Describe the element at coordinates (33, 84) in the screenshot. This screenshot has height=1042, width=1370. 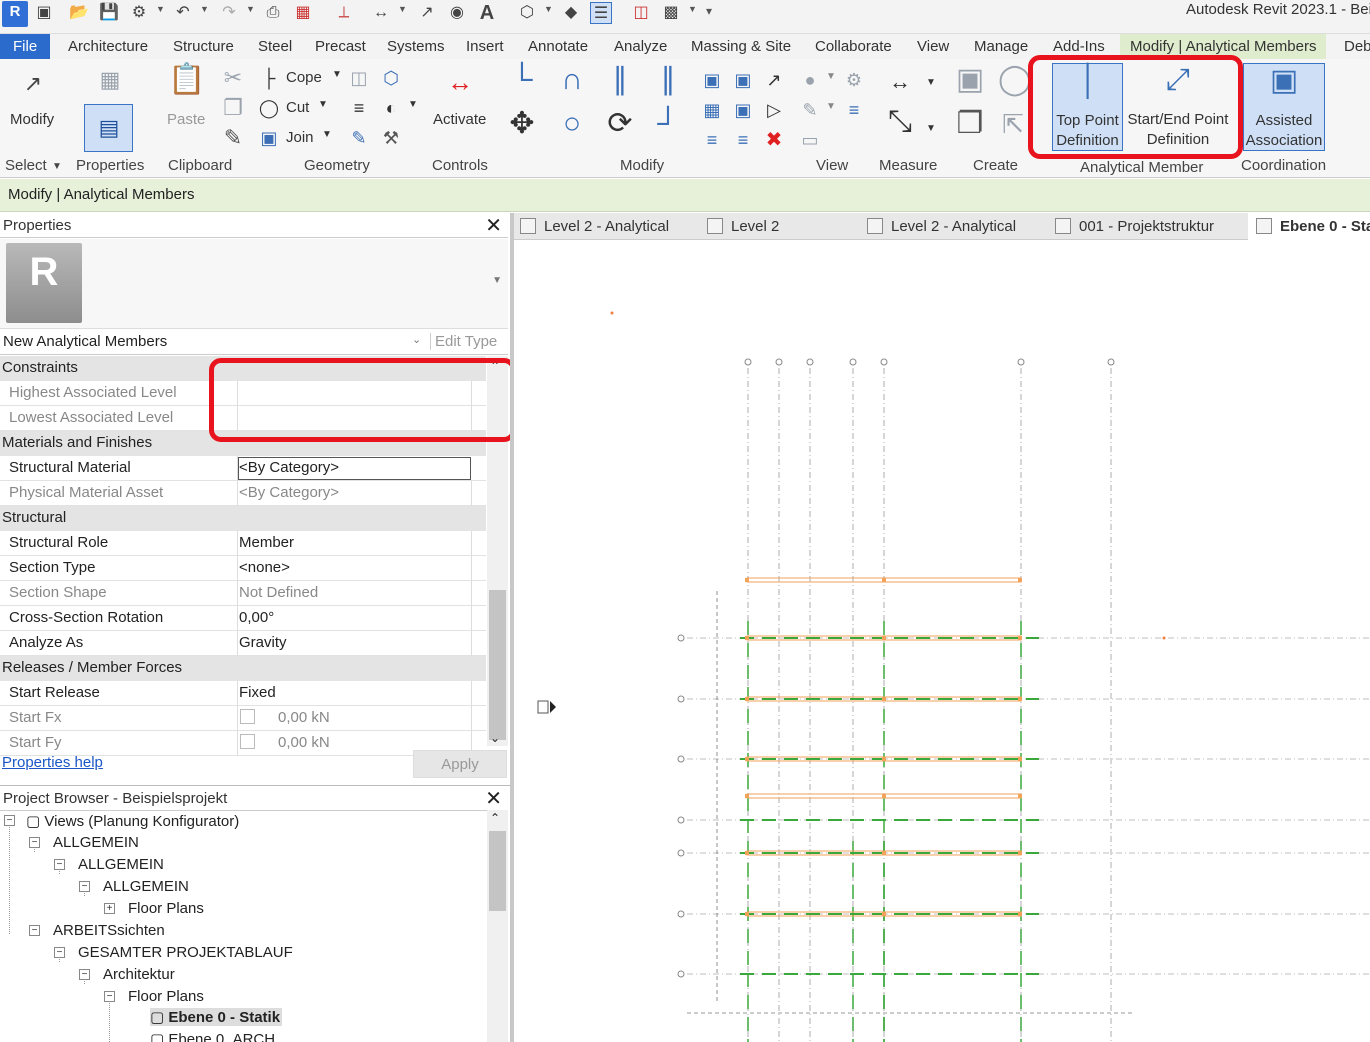
I see `cursor-icon: ↗` at that location.